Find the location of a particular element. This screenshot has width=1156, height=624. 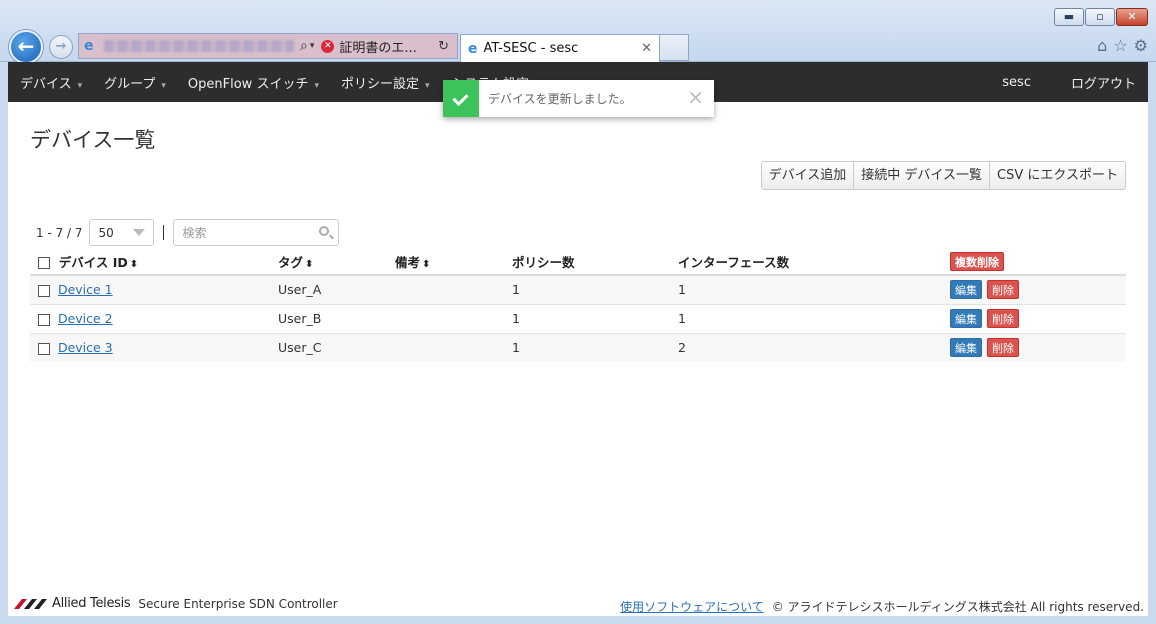

software-info-link: 使用ソフトウェアについて is located at coordinates (692, 607).